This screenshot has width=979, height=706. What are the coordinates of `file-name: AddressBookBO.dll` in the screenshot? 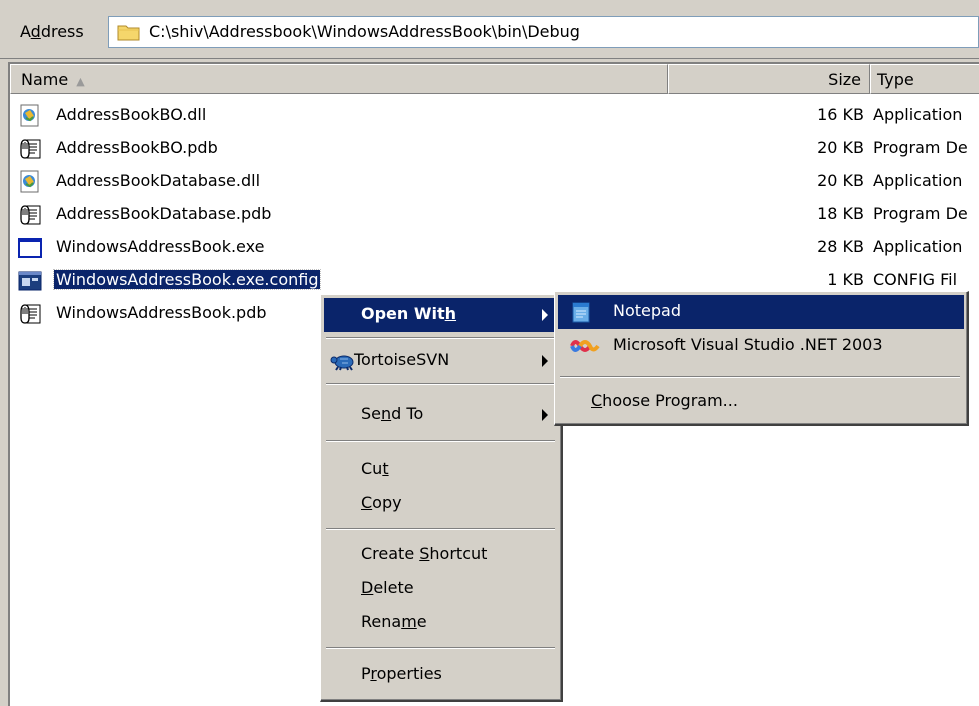 It's located at (131, 114).